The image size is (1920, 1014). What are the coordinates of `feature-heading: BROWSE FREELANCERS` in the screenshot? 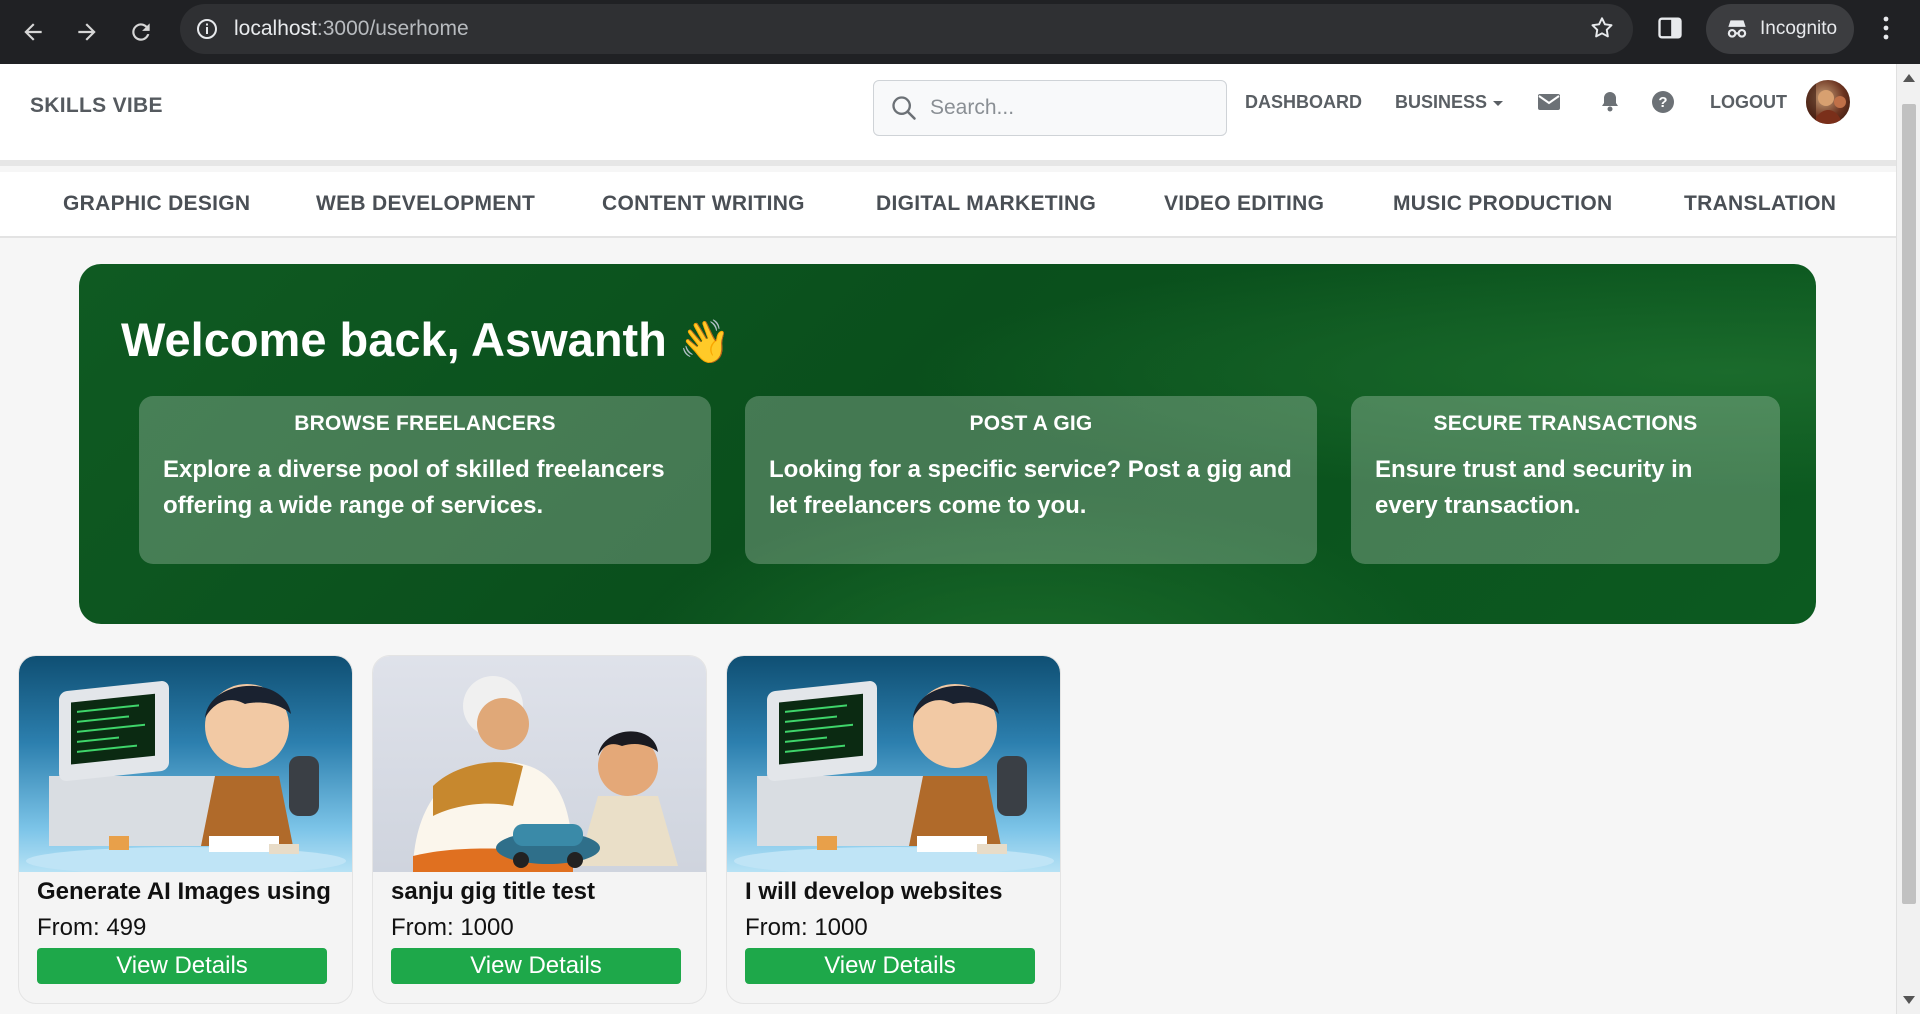 It's located at (425, 423).